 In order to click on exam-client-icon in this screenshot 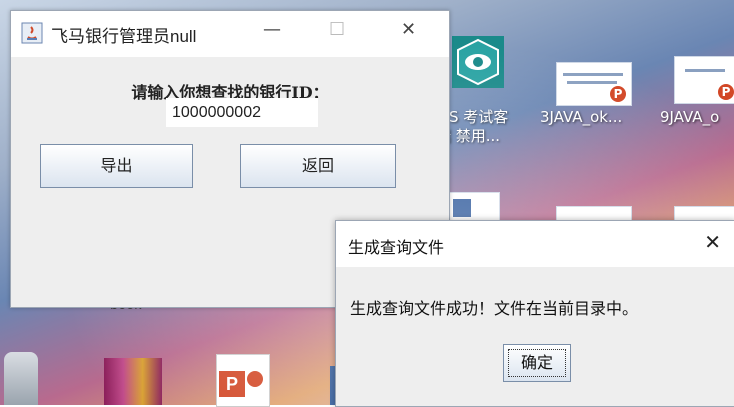, I will do `click(478, 62)`.